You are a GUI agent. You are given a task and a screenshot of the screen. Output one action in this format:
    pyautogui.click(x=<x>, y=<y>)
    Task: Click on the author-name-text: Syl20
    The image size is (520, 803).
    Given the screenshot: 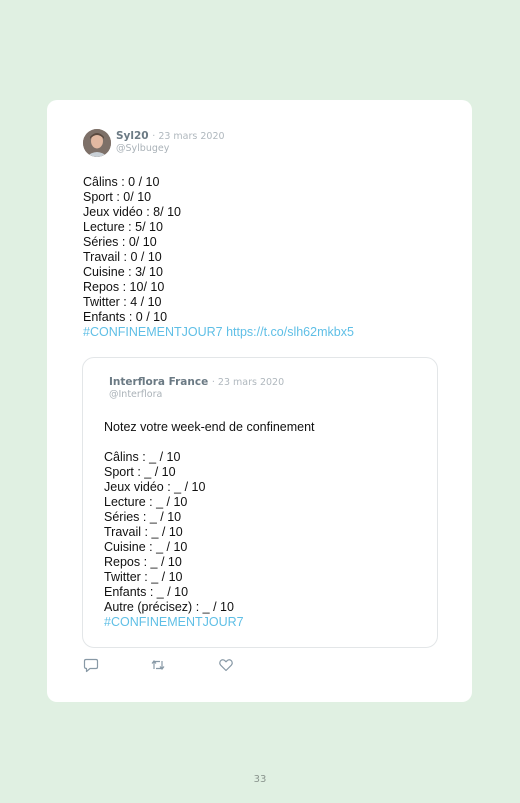 What is the action you would take?
    pyautogui.click(x=132, y=136)
    